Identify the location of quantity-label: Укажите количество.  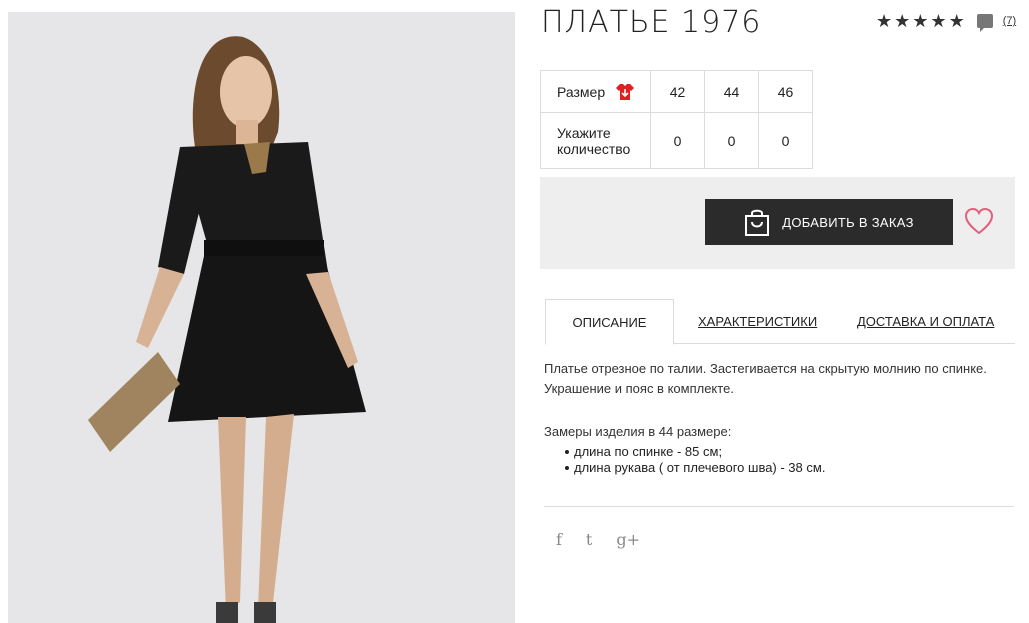
(595, 140).